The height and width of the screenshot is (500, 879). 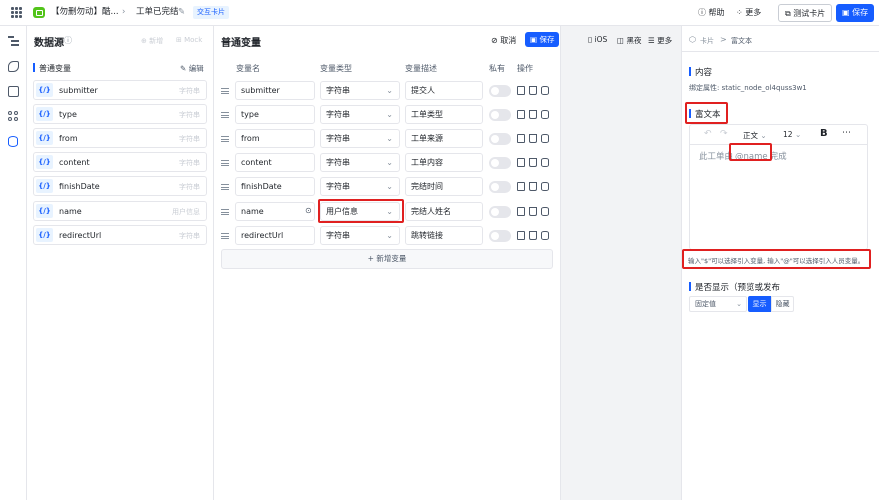 What do you see at coordinates (708, 134) in the screenshot?
I see `undo-icon: ↶` at bounding box center [708, 134].